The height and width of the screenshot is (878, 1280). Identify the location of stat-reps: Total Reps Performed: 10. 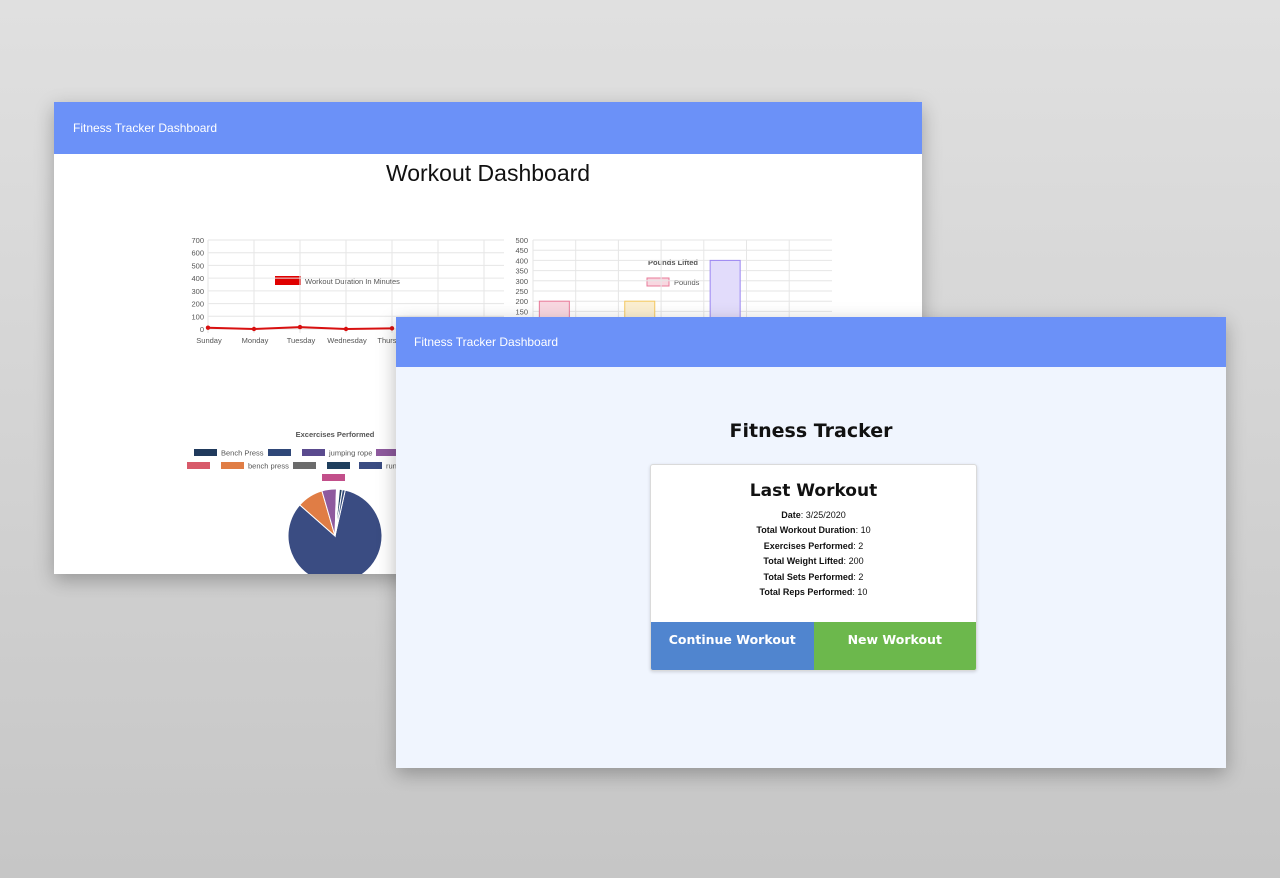
(813, 592).